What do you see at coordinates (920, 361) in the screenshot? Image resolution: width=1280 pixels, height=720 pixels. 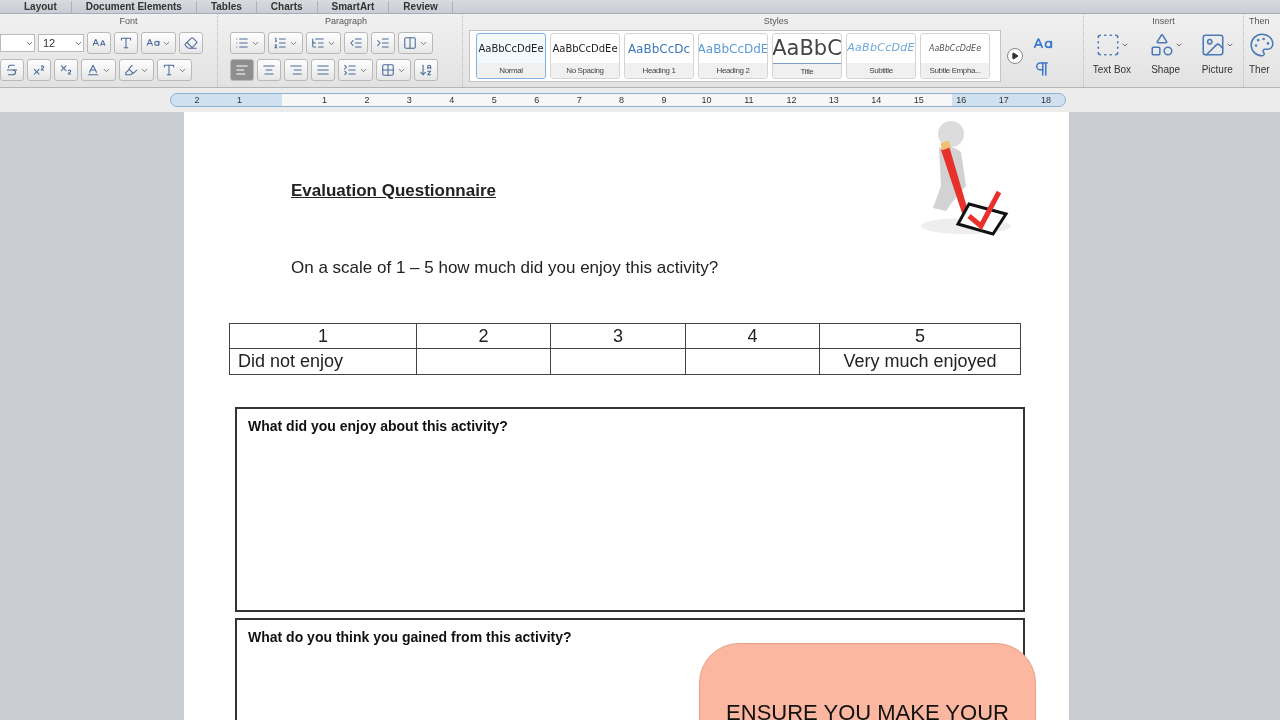 I see `table-cell: Very much enjoyed` at bounding box center [920, 361].